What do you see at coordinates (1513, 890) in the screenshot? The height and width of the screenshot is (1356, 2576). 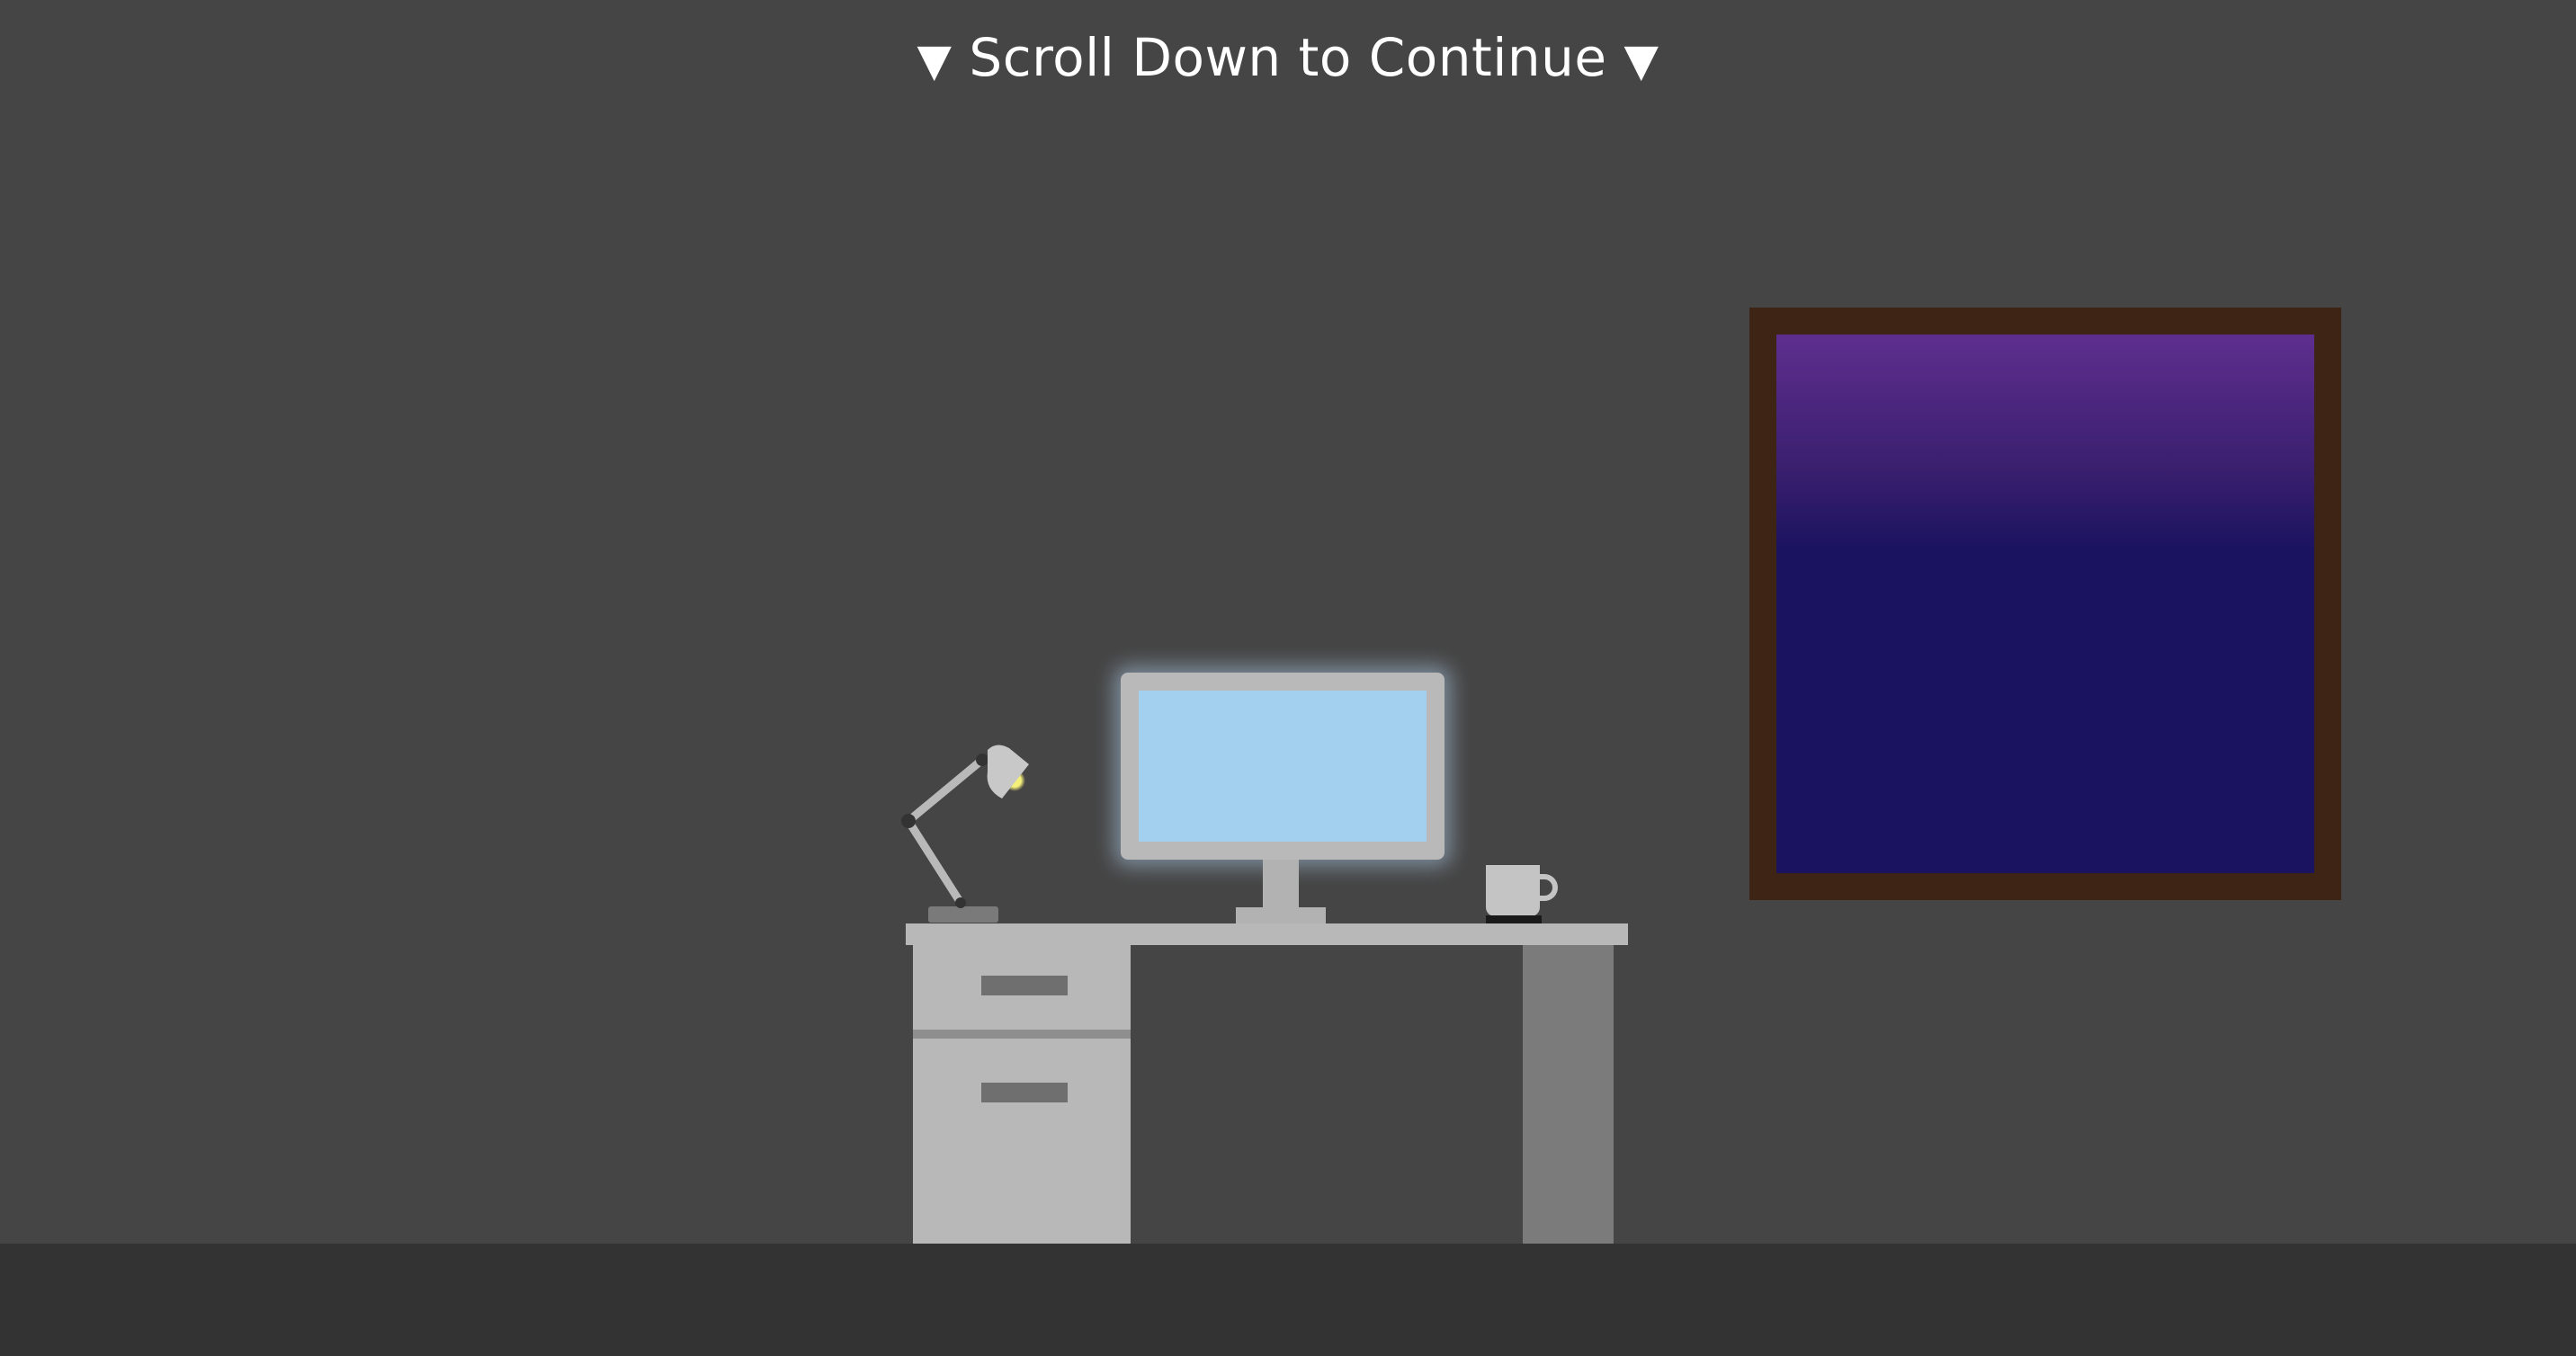 I see `coffee-mug-icon` at bounding box center [1513, 890].